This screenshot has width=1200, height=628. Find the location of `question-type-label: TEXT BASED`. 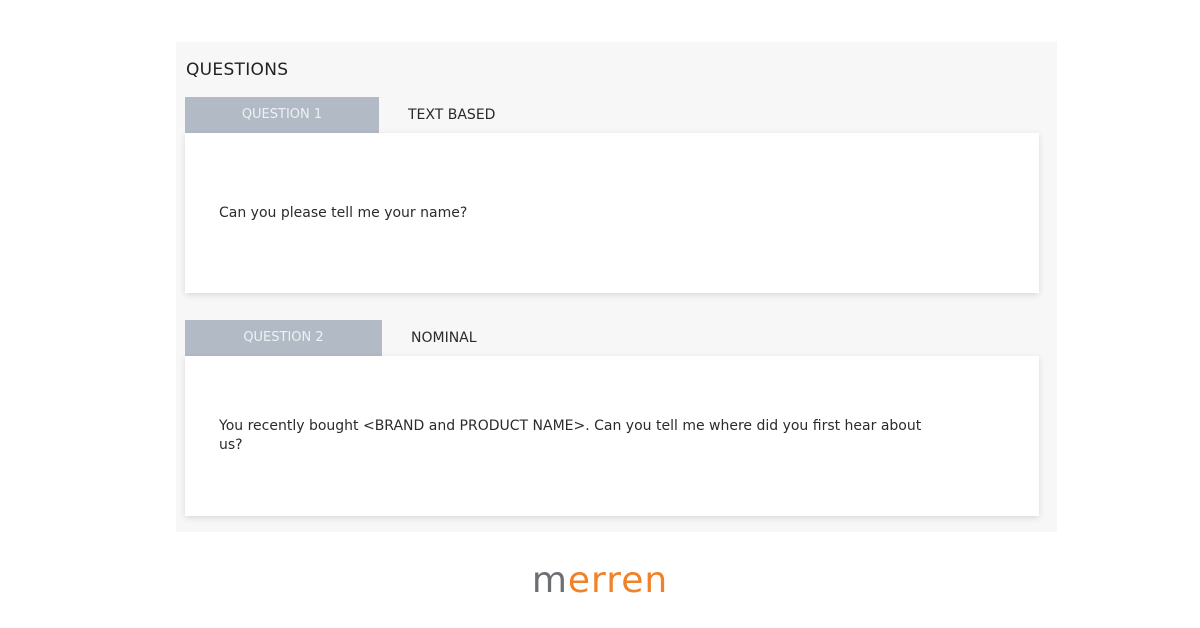

question-type-label: TEXT BASED is located at coordinates (452, 115).